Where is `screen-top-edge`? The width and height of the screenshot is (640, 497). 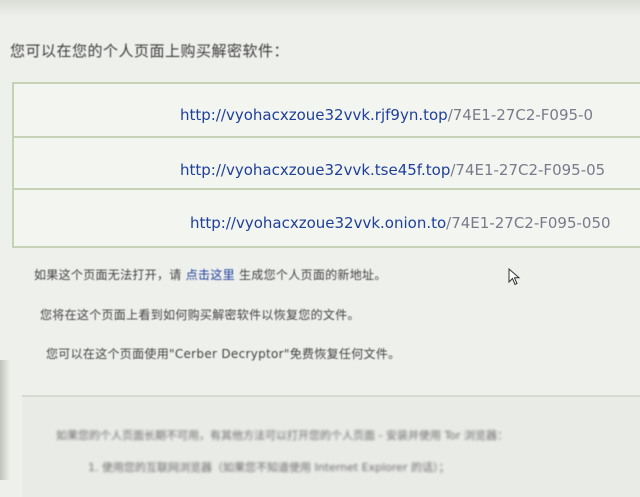
screen-top-edge is located at coordinates (320, 8).